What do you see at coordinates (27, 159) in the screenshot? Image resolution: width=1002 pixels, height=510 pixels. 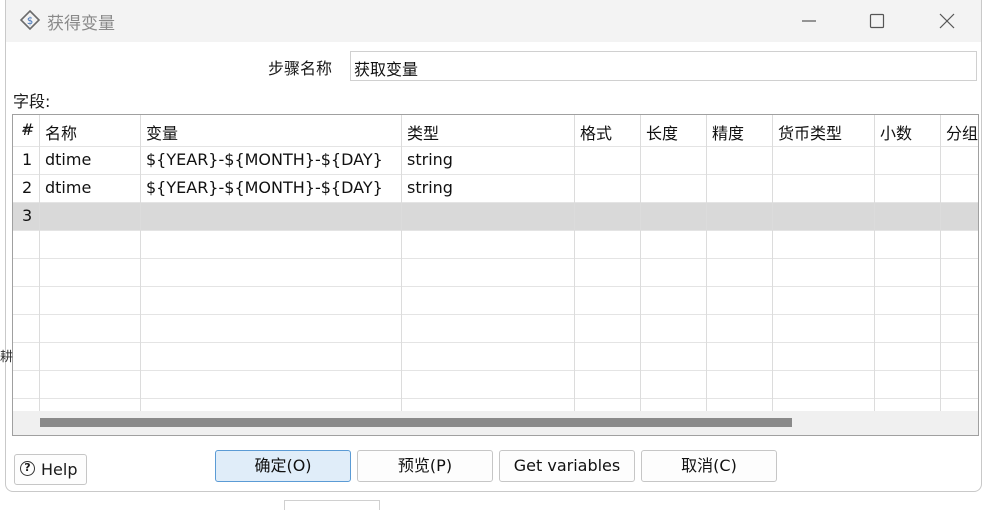 I see `row-number: 1` at bounding box center [27, 159].